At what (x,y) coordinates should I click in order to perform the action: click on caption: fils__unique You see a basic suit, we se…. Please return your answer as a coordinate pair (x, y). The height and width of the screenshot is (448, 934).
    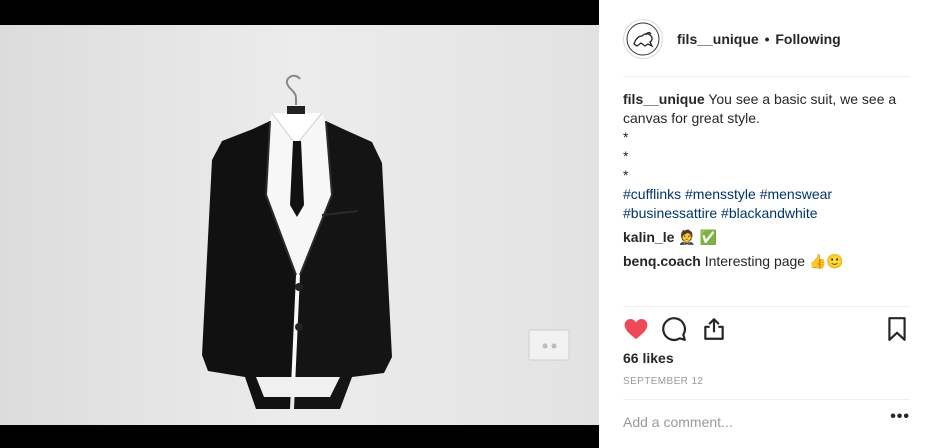
    Looking at the image, I should click on (768, 156).